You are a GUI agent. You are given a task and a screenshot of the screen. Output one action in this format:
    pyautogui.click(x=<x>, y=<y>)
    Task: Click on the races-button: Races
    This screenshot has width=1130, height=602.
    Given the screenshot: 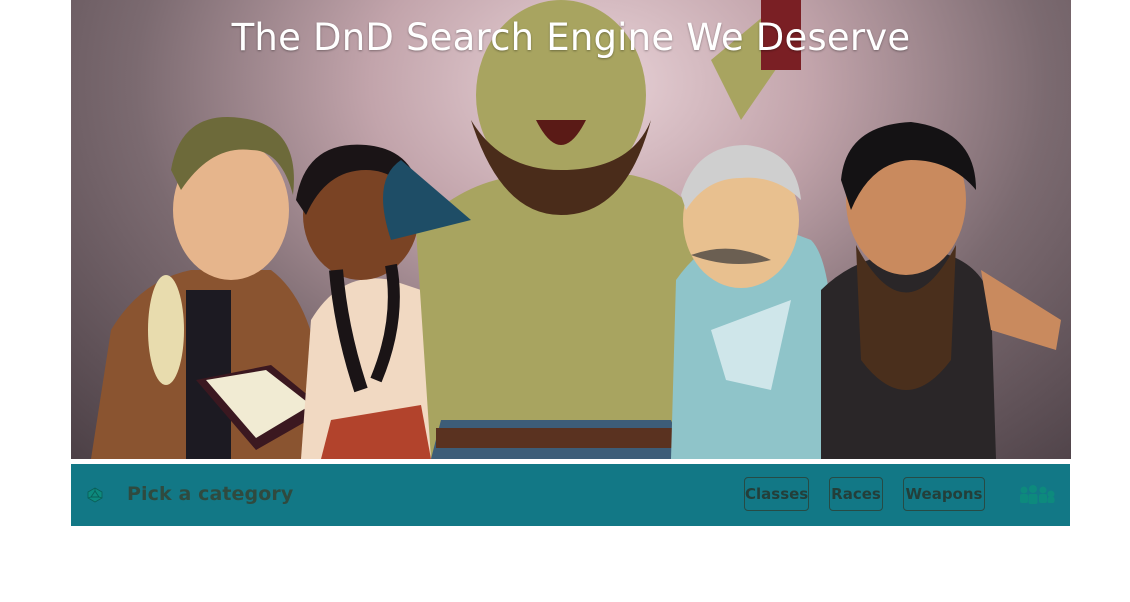 What is the action you would take?
    pyautogui.click(x=856, y=494)
    